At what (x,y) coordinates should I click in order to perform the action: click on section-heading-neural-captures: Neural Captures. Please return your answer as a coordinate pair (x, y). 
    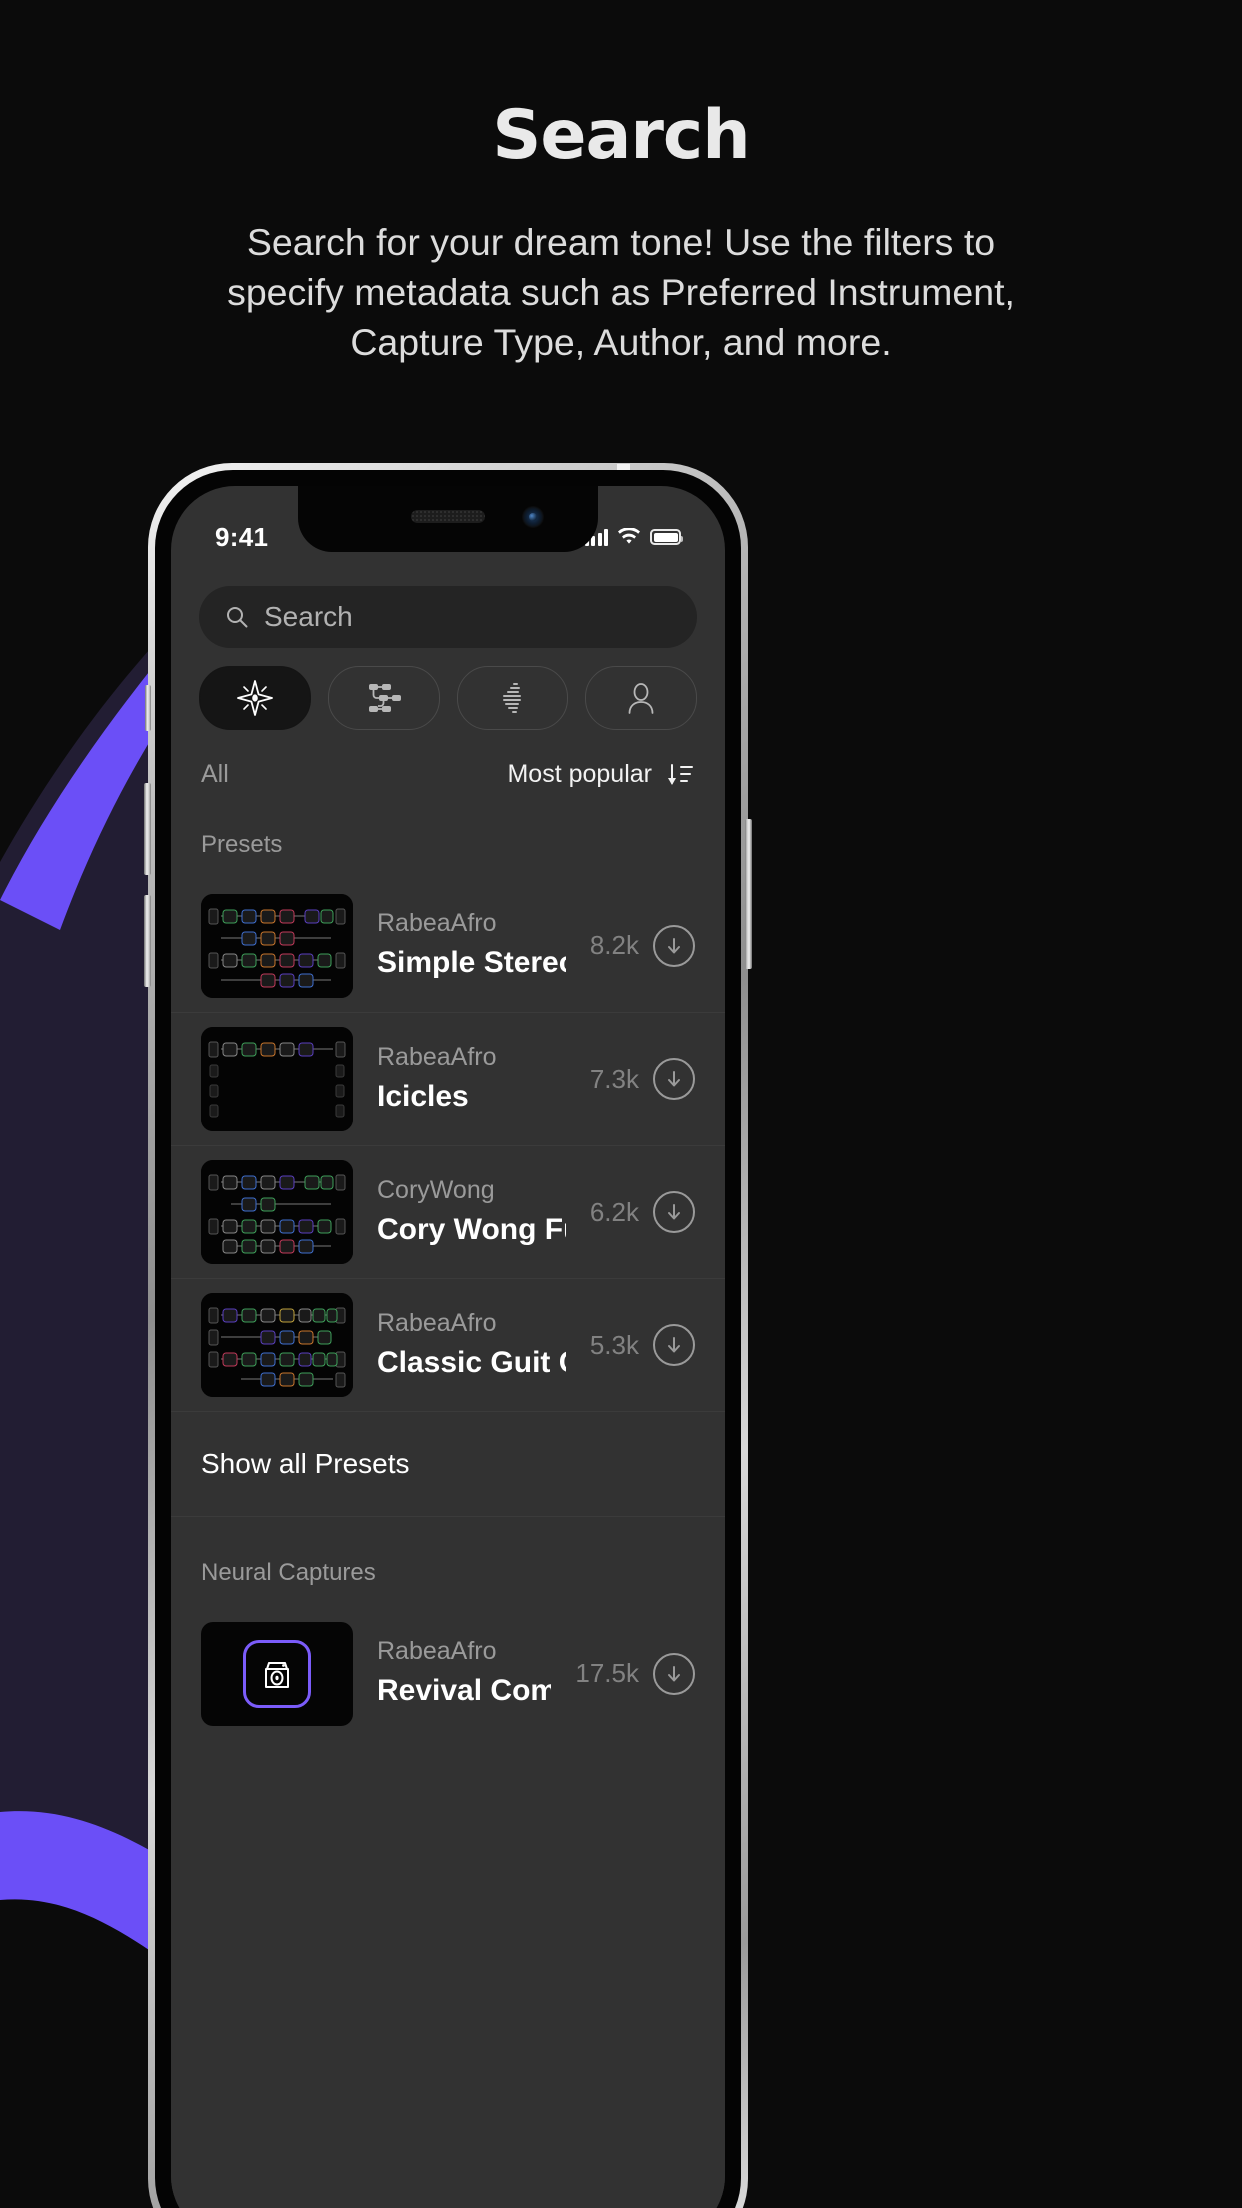
    Looking at the image, I should click on (288, 1572).